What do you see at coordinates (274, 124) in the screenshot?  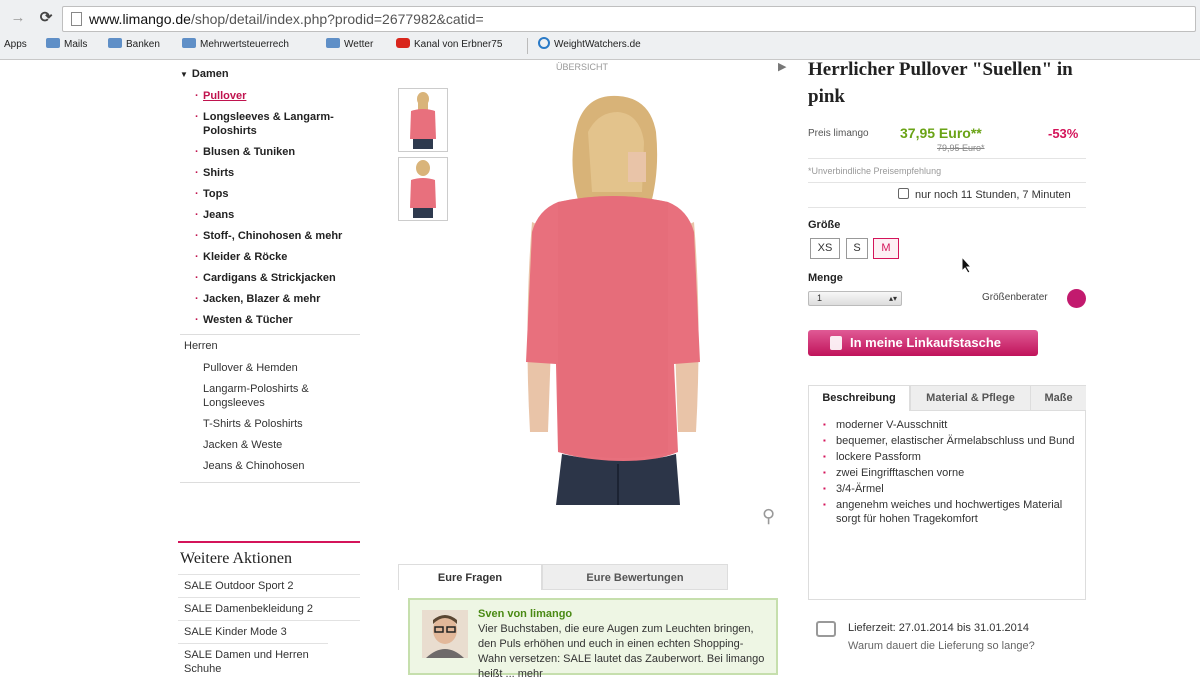 I see `sidebar-item-longsleeves: · Longsleeves & Langarm-Poloshirts` at bounding box center [274, 124].